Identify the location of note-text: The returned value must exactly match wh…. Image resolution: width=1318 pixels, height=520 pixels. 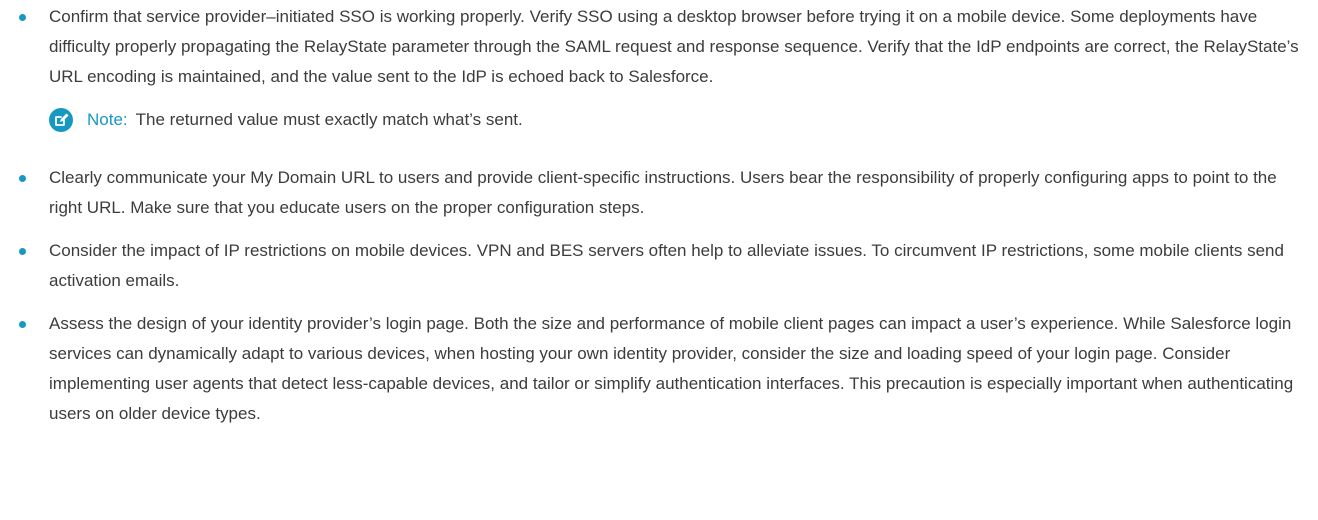
(329, 119).